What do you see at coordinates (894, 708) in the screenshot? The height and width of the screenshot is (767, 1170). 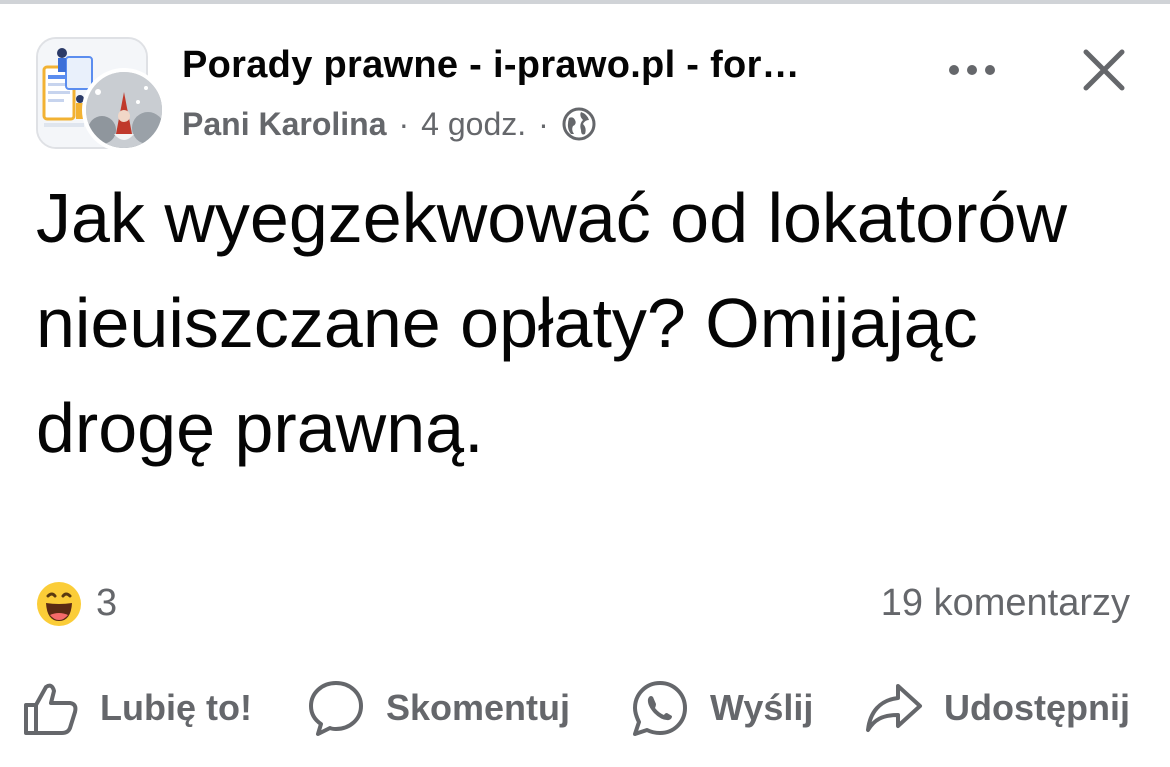 I see `share-arrow-icon` at bounding box center [894, 708].